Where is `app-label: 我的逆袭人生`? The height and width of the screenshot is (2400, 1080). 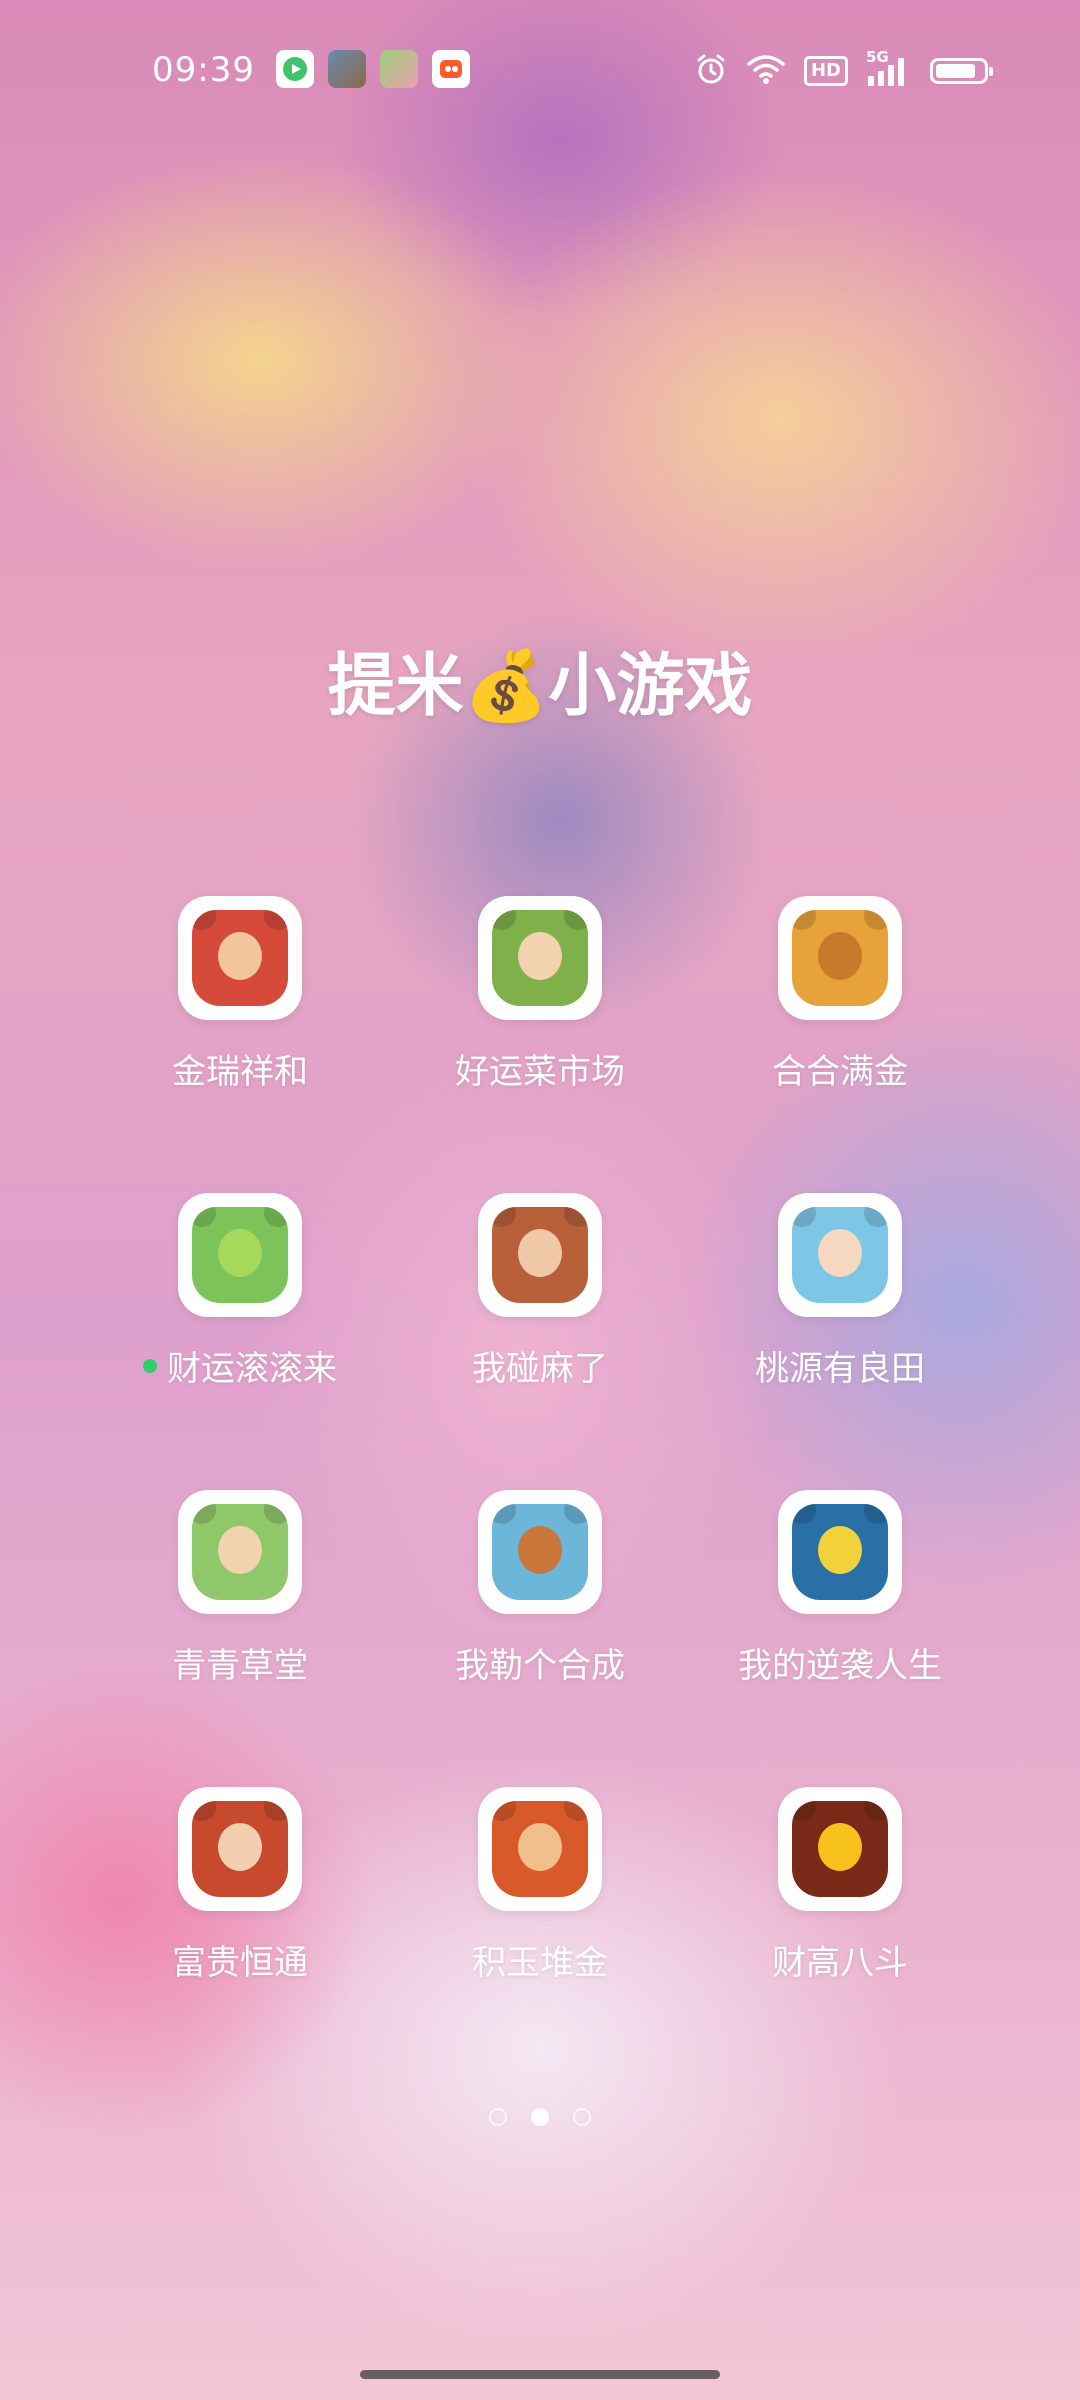
app-label: 我的逆袭人生 is located at coordinates (840, 1662).